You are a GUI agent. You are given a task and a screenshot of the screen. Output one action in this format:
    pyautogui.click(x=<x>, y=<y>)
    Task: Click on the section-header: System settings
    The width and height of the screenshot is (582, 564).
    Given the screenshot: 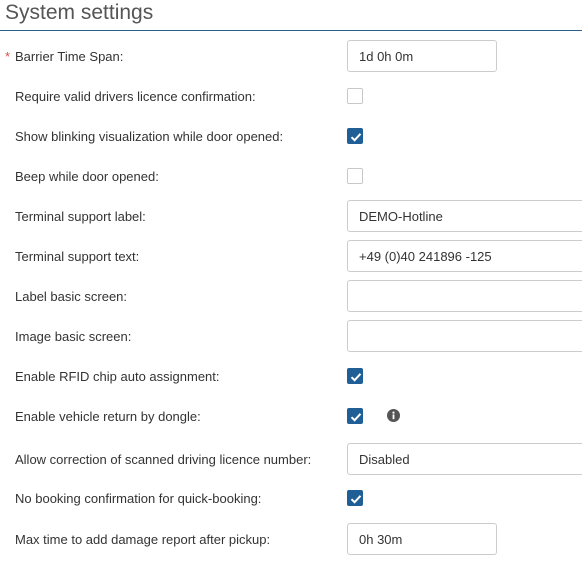 What is the action you would take?
    pyautogui.click(x=291, y=15)
    